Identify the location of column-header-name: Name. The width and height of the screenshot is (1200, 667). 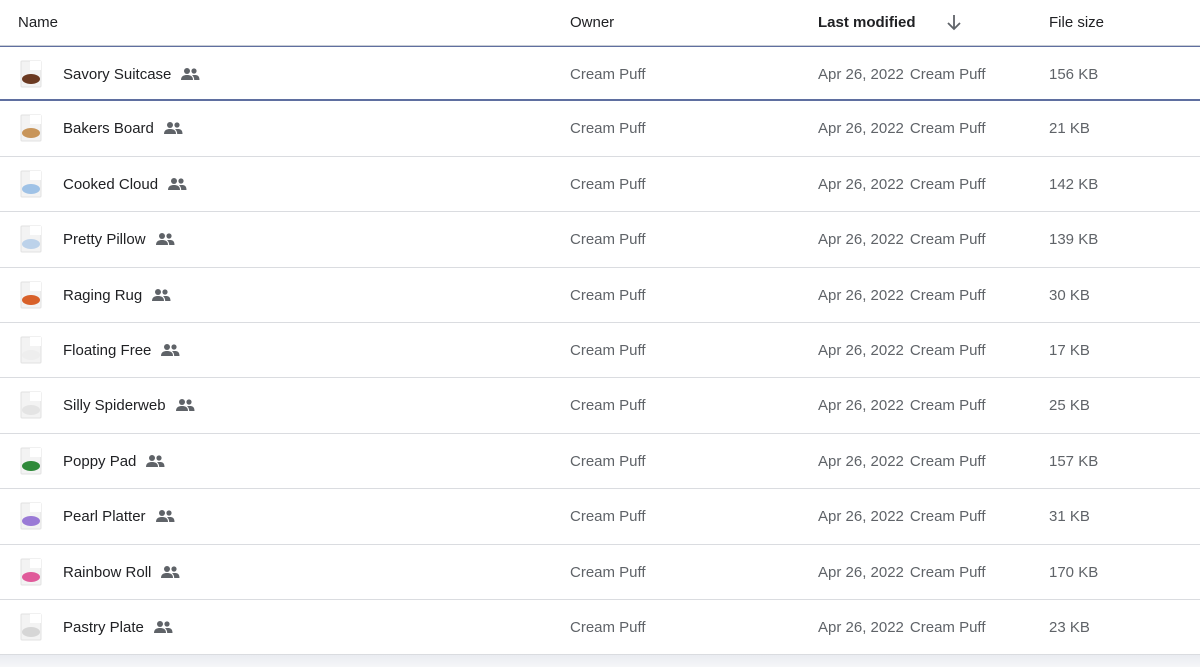
(38, 22).